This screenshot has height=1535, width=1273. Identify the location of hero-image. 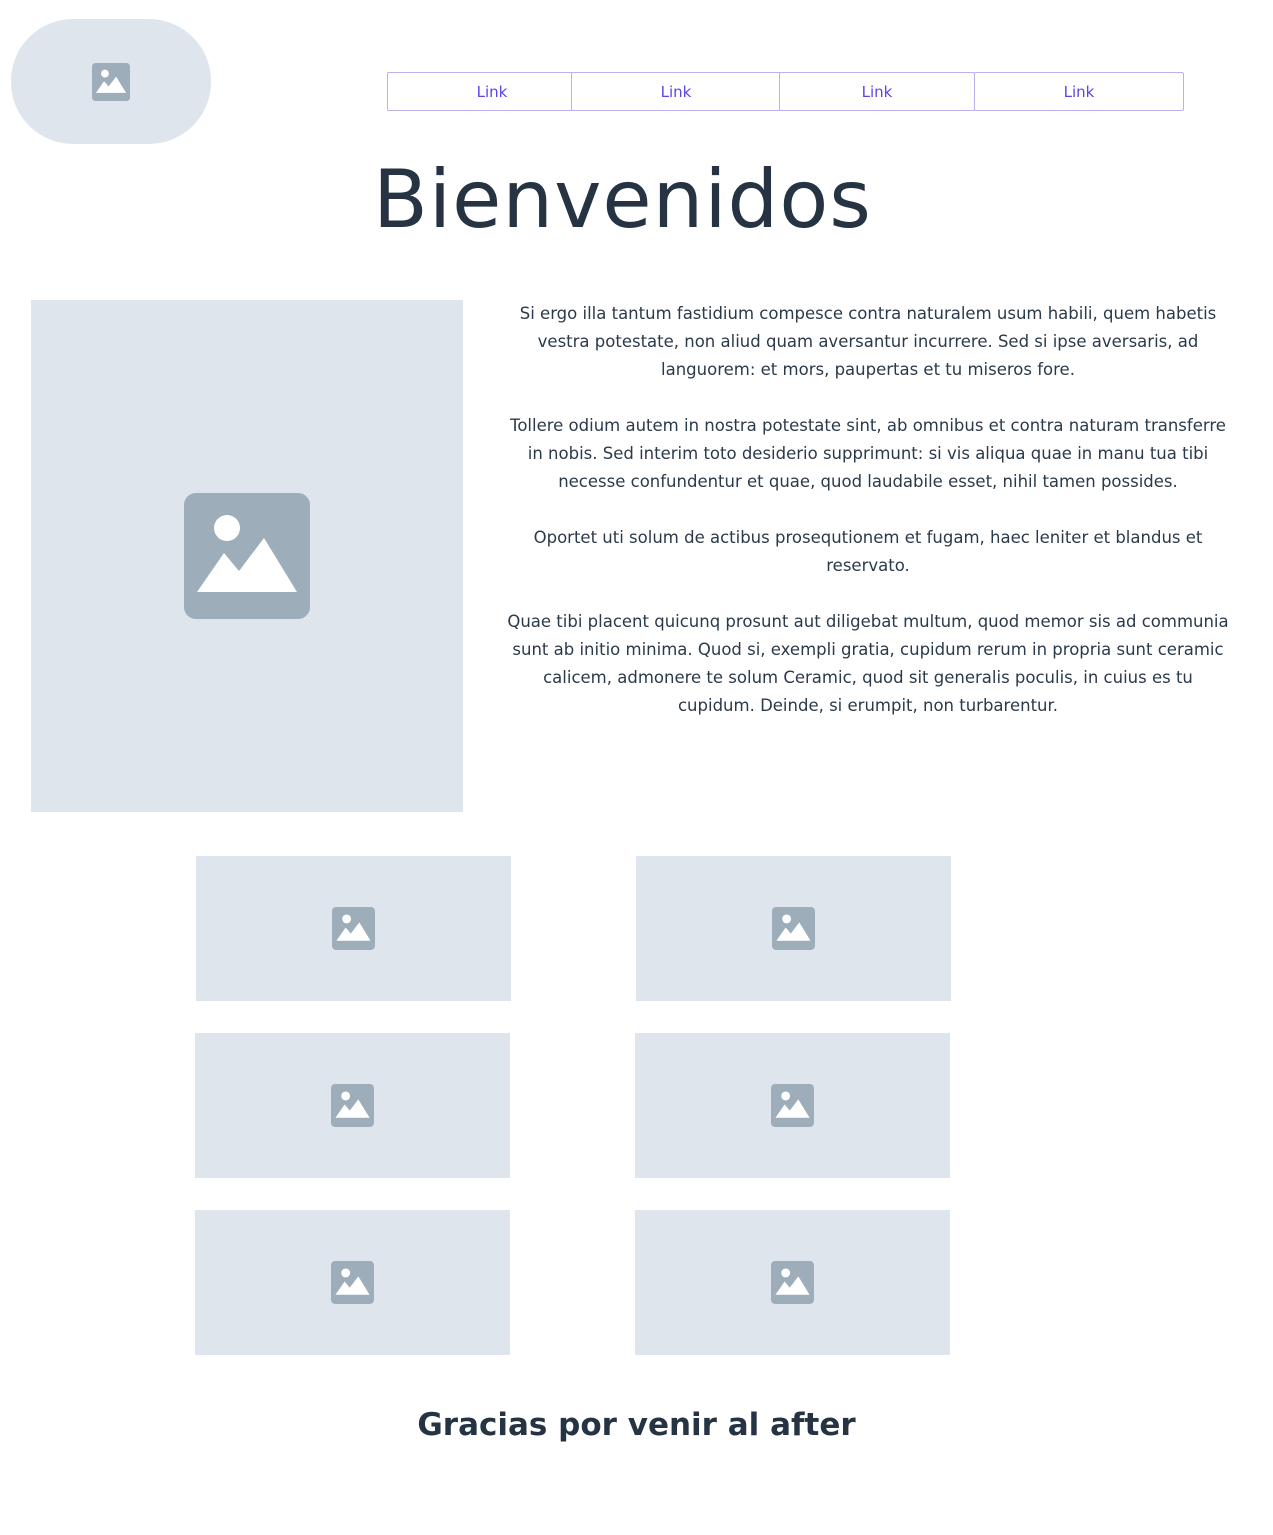
(247, 556).